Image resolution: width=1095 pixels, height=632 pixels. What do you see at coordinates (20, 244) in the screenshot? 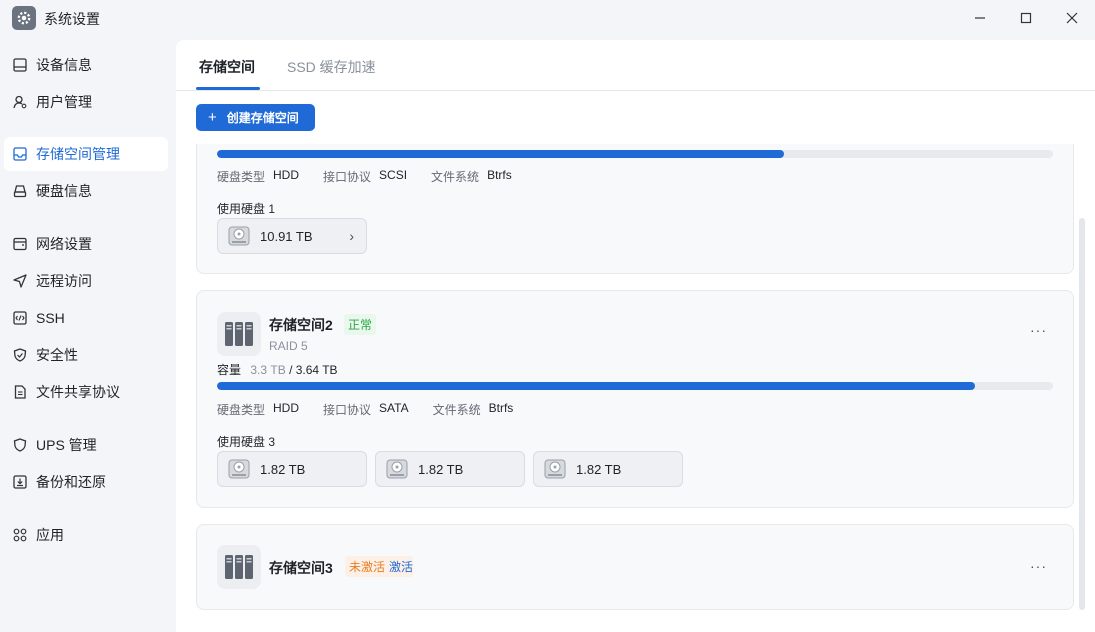
I see `network-icon` at bounding box center [20, 244].